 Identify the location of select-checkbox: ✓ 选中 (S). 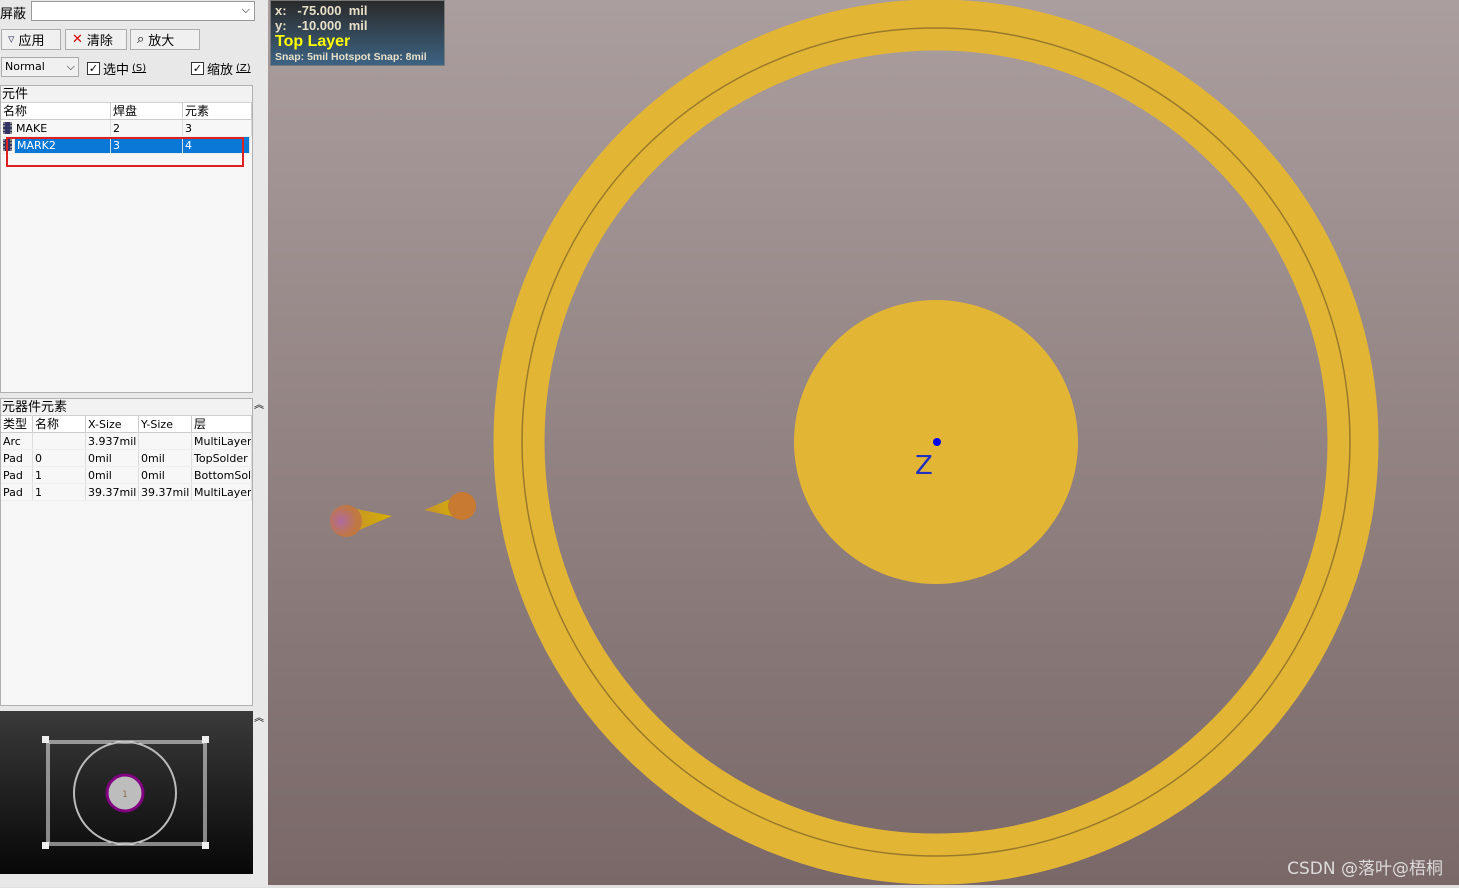
(116, 68).